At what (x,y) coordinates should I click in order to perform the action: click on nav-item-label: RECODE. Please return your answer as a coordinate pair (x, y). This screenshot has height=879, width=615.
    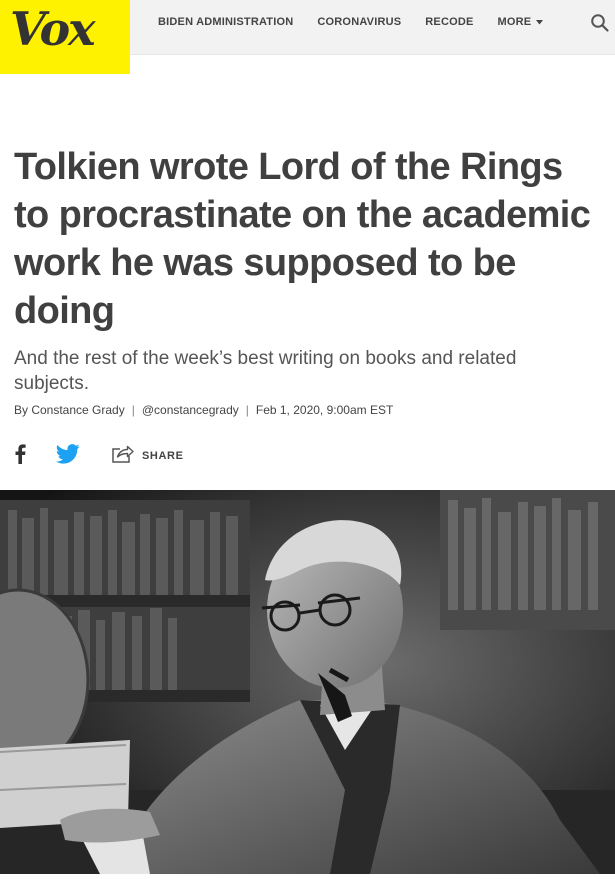
    Looking at the image, I should click on (449, 22).